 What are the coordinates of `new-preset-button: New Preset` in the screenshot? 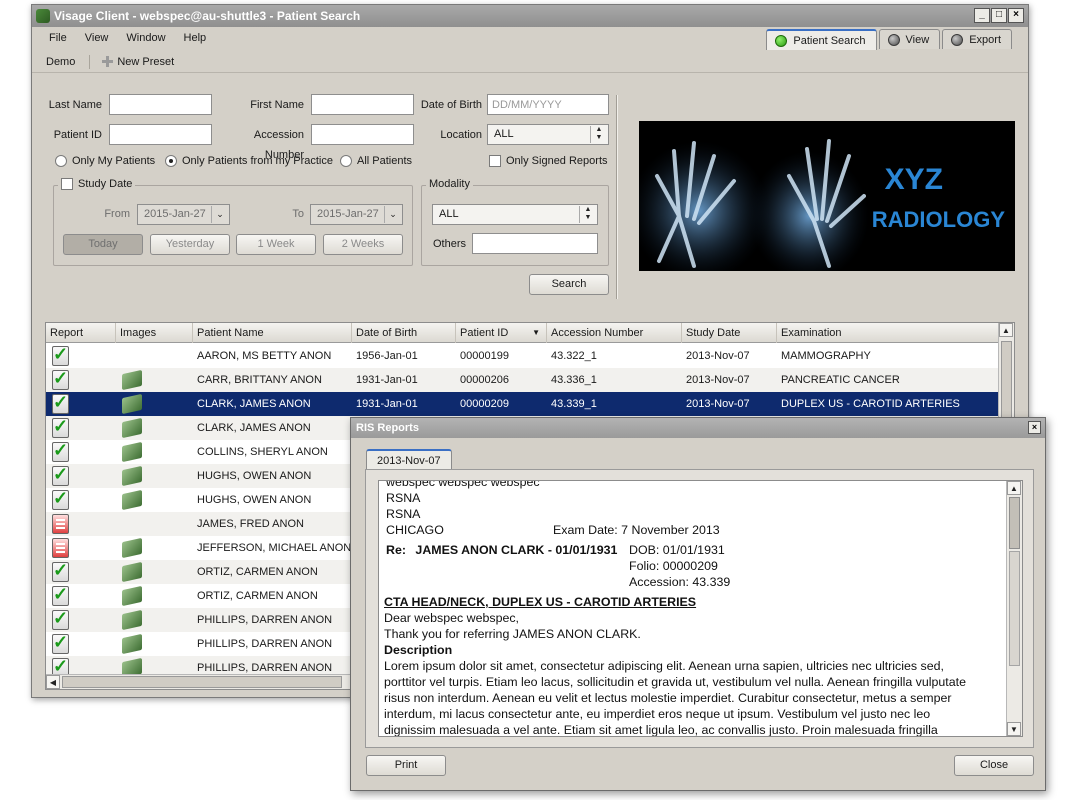 It's located at (138, 62).